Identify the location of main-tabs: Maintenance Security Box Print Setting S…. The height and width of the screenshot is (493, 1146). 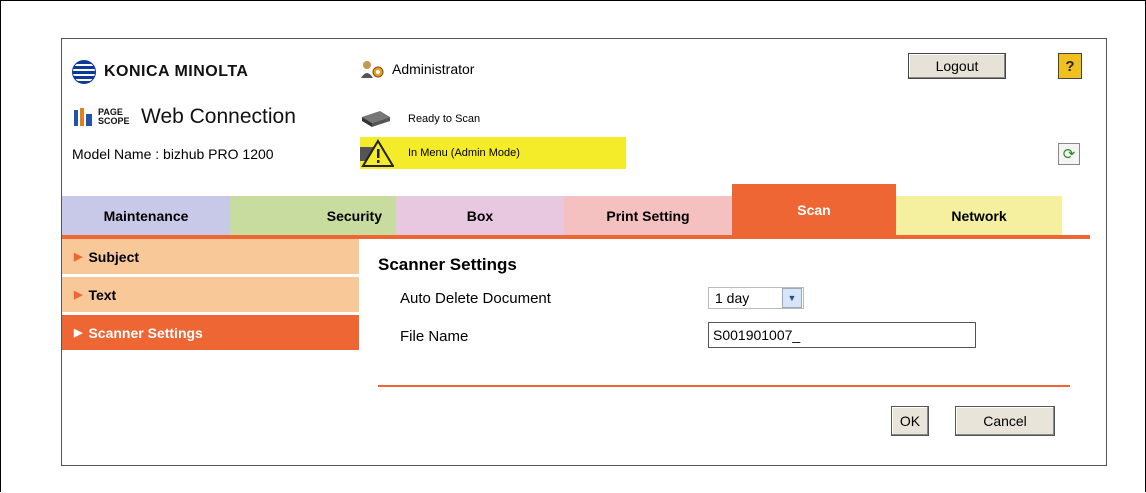
(576, 210).